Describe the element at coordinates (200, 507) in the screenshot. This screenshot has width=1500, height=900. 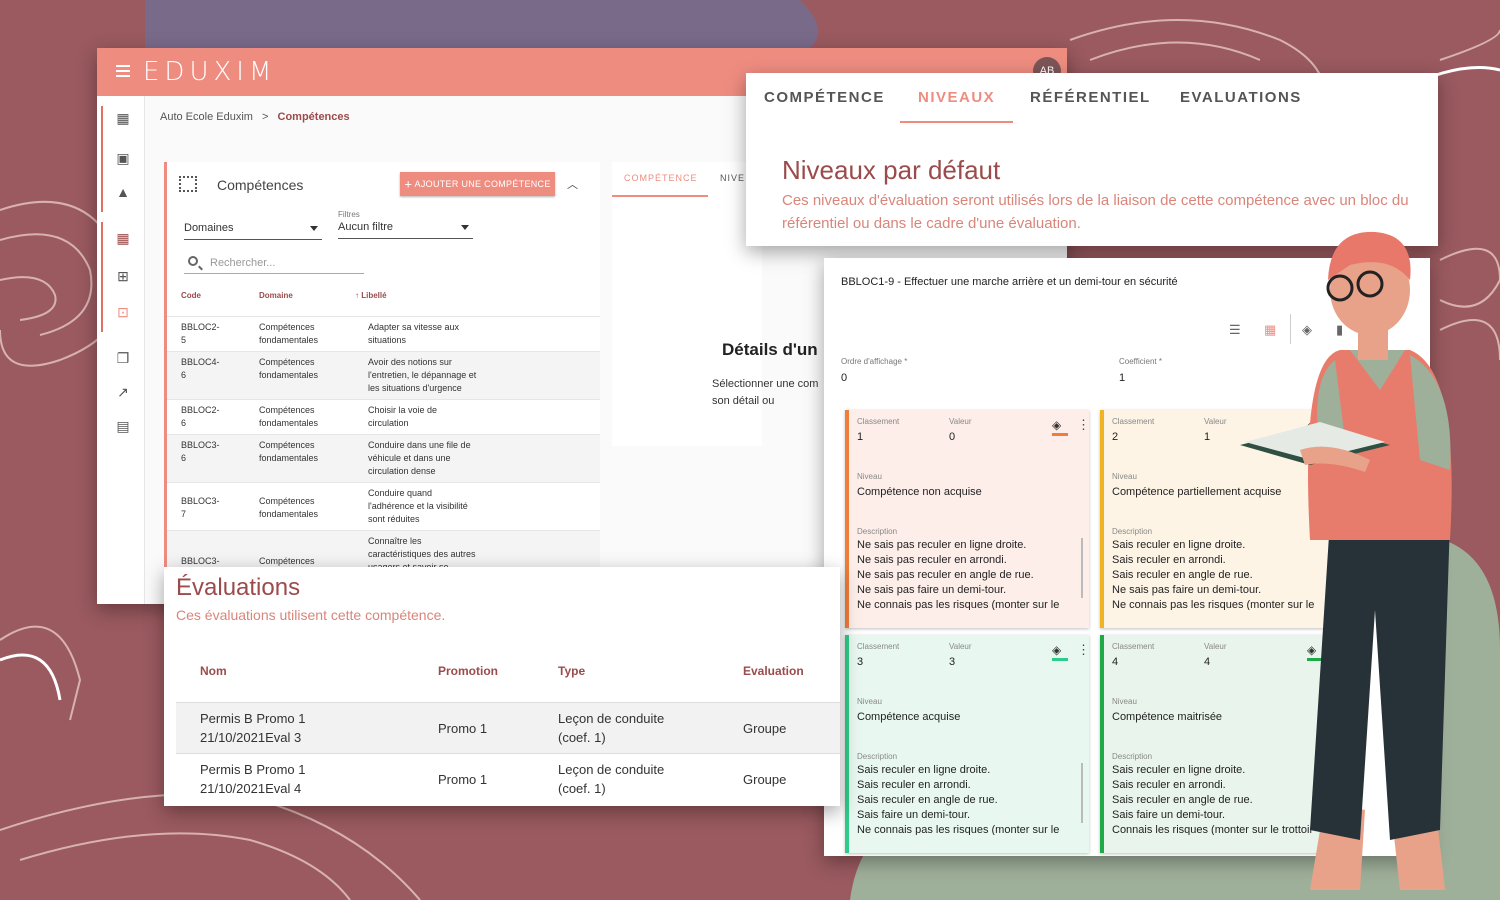
I see `cell-code: BBLOC3- 7` at that location.